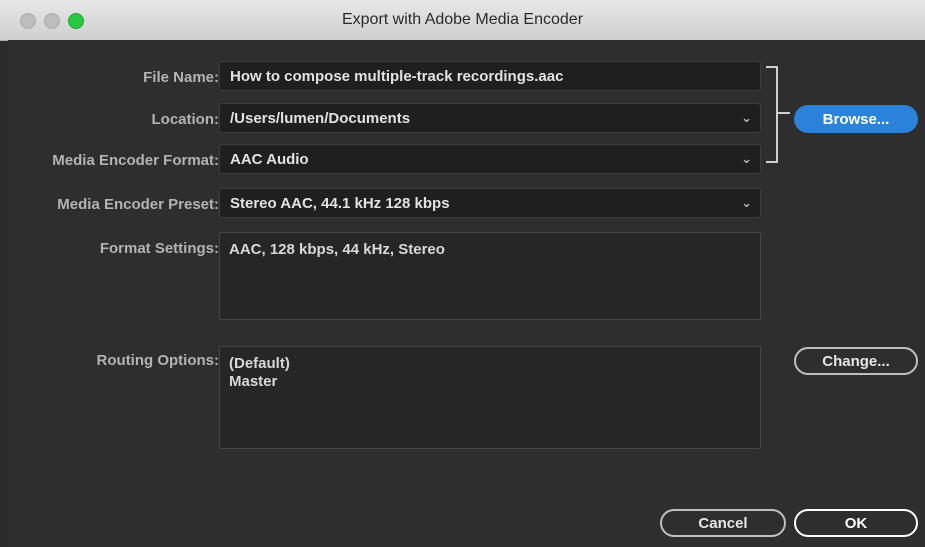 This screenshot has height=547, width=925. What do you see at coordinates (784, 113) in the screenshot?
I see `fields-bracket-tick` at bounding box center [784, 113].